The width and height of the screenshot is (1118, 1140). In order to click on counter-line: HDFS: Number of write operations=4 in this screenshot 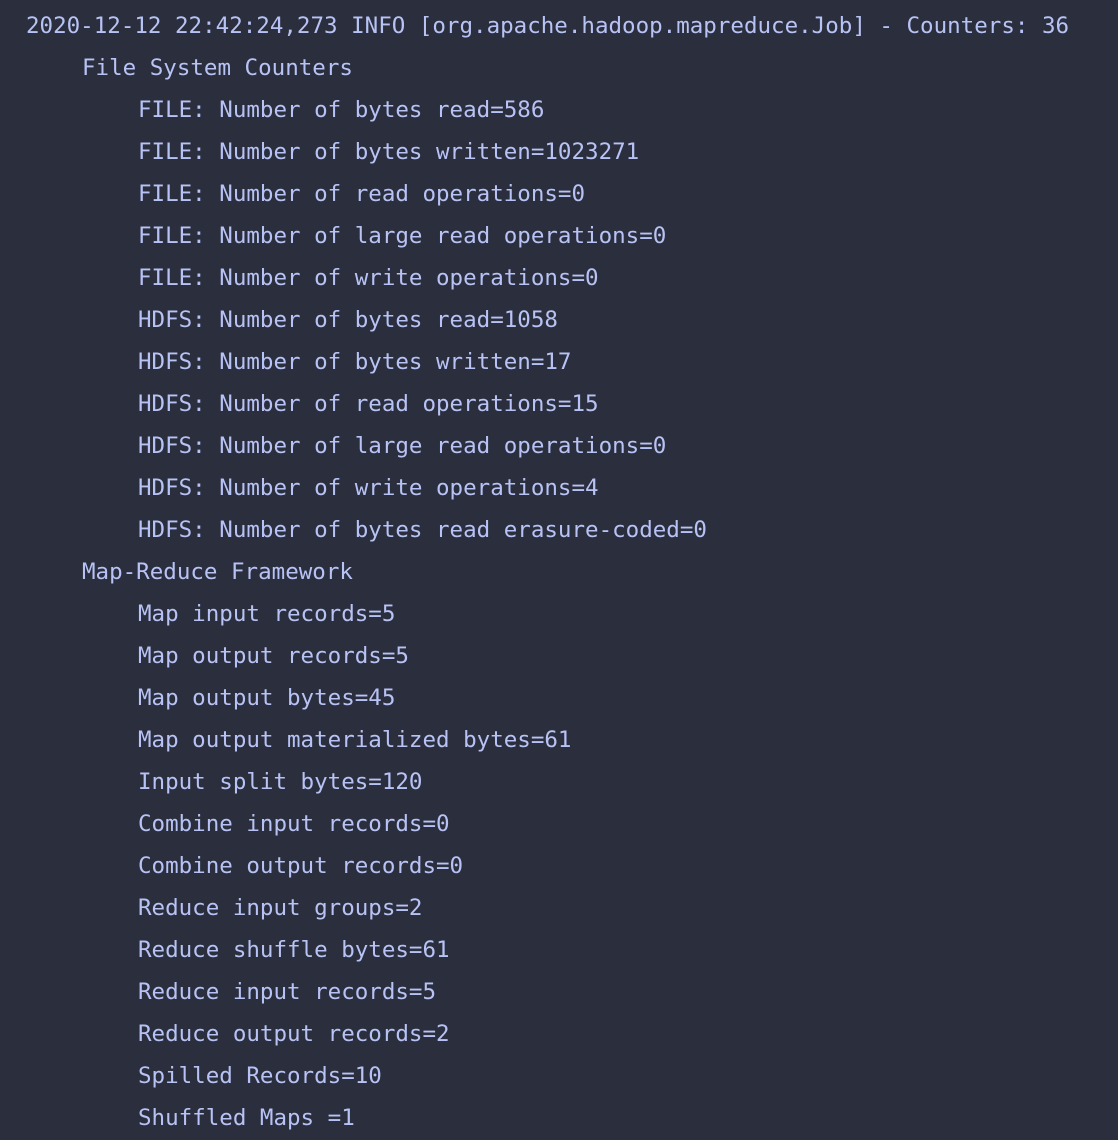, I will do `click(368, 488)`.